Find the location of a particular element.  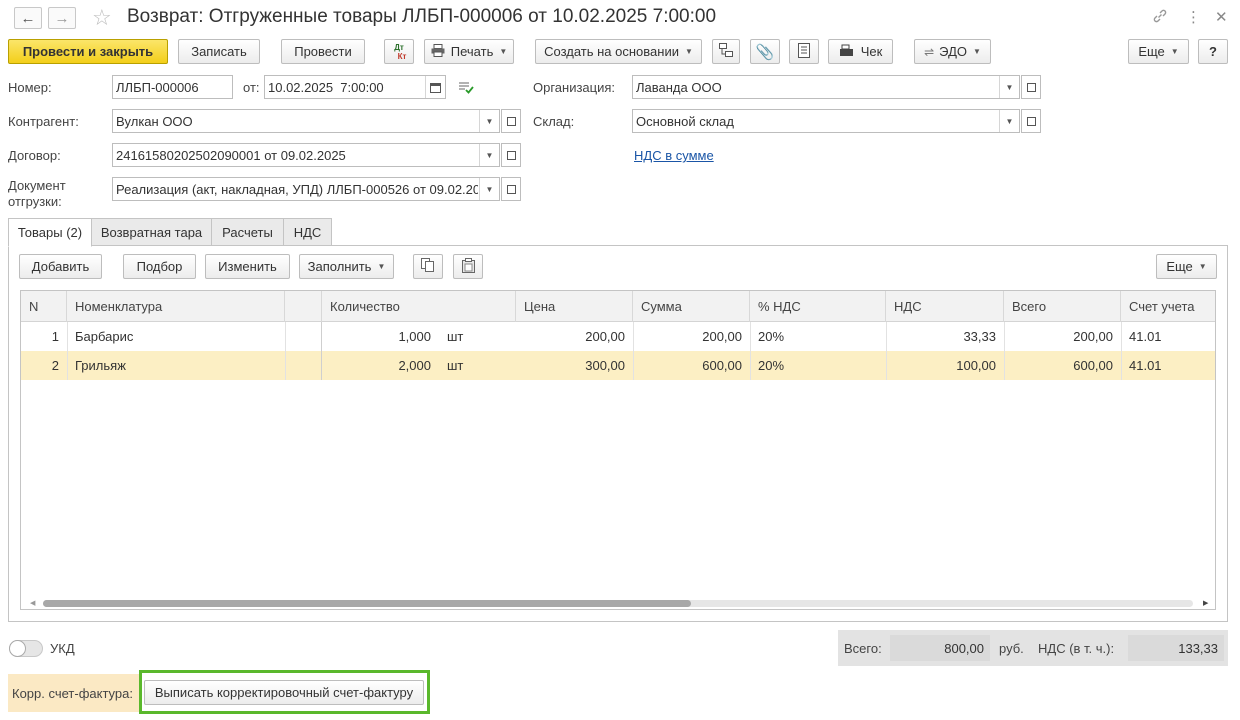

calendar-icon is located at coordinates (435, 87).